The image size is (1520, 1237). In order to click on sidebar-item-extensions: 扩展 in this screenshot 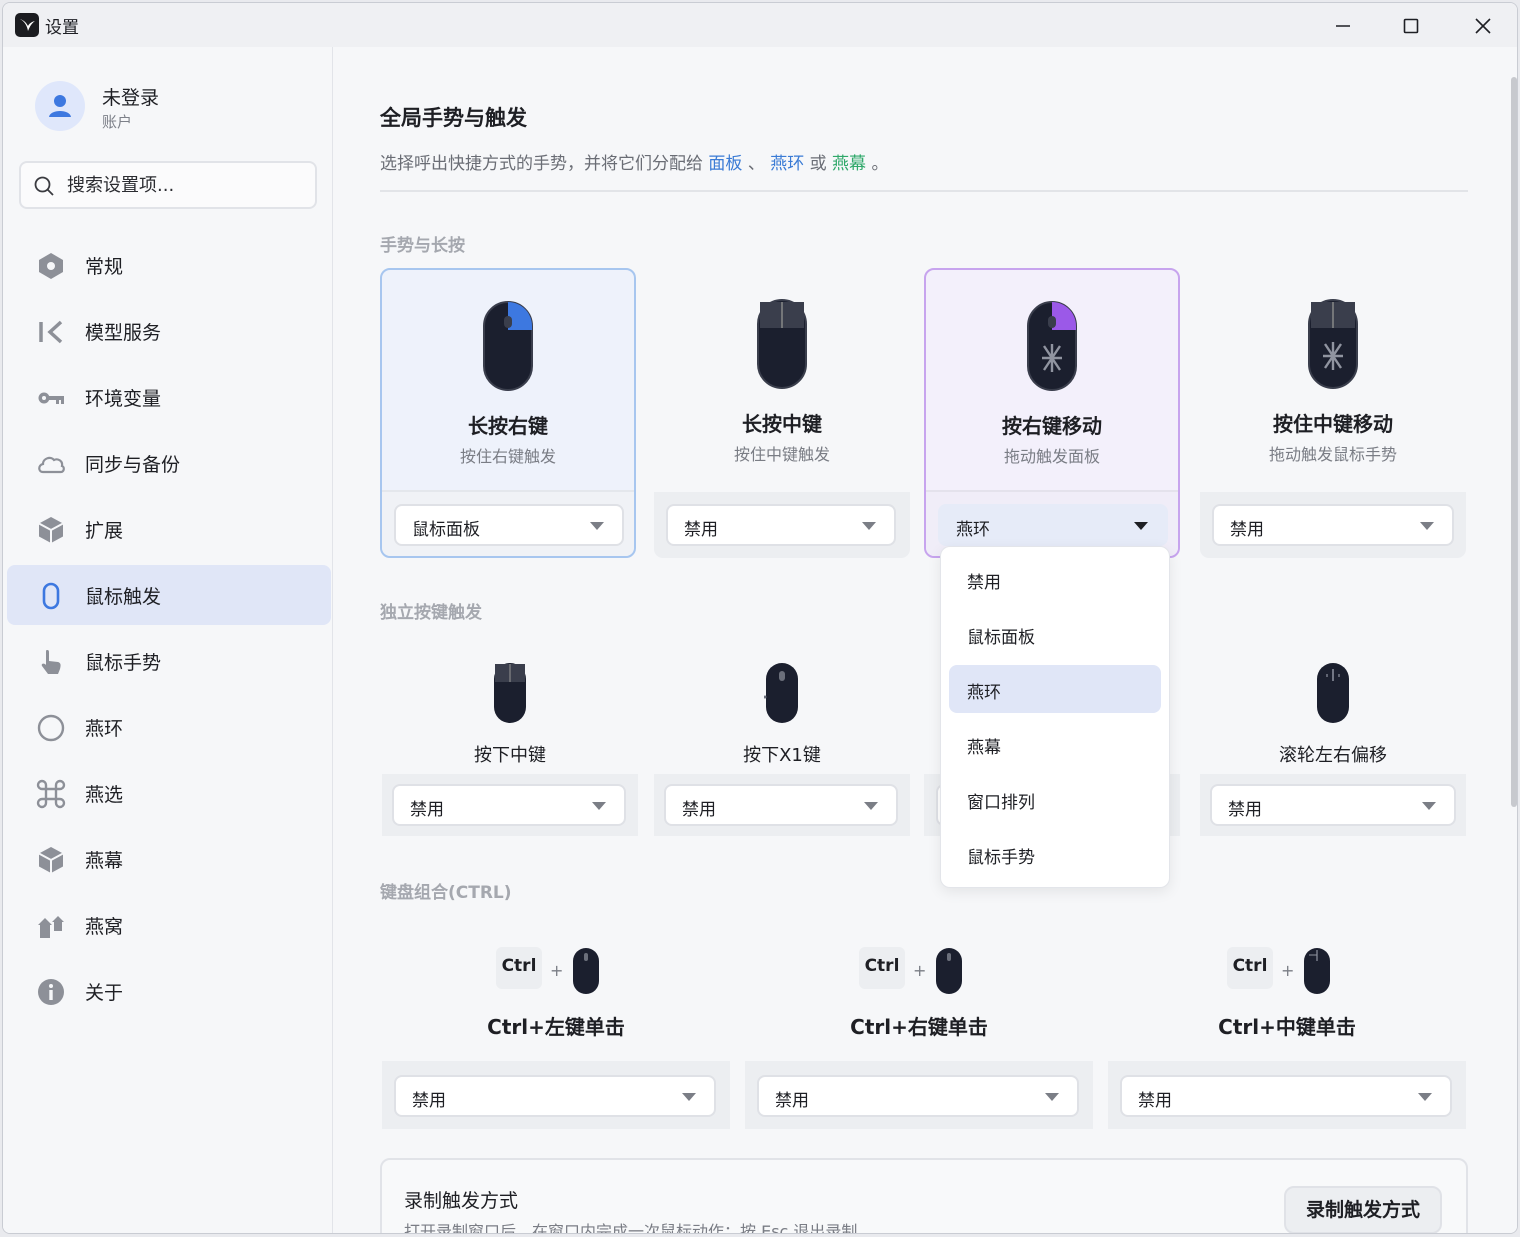, I will do `click(169, 529)`.